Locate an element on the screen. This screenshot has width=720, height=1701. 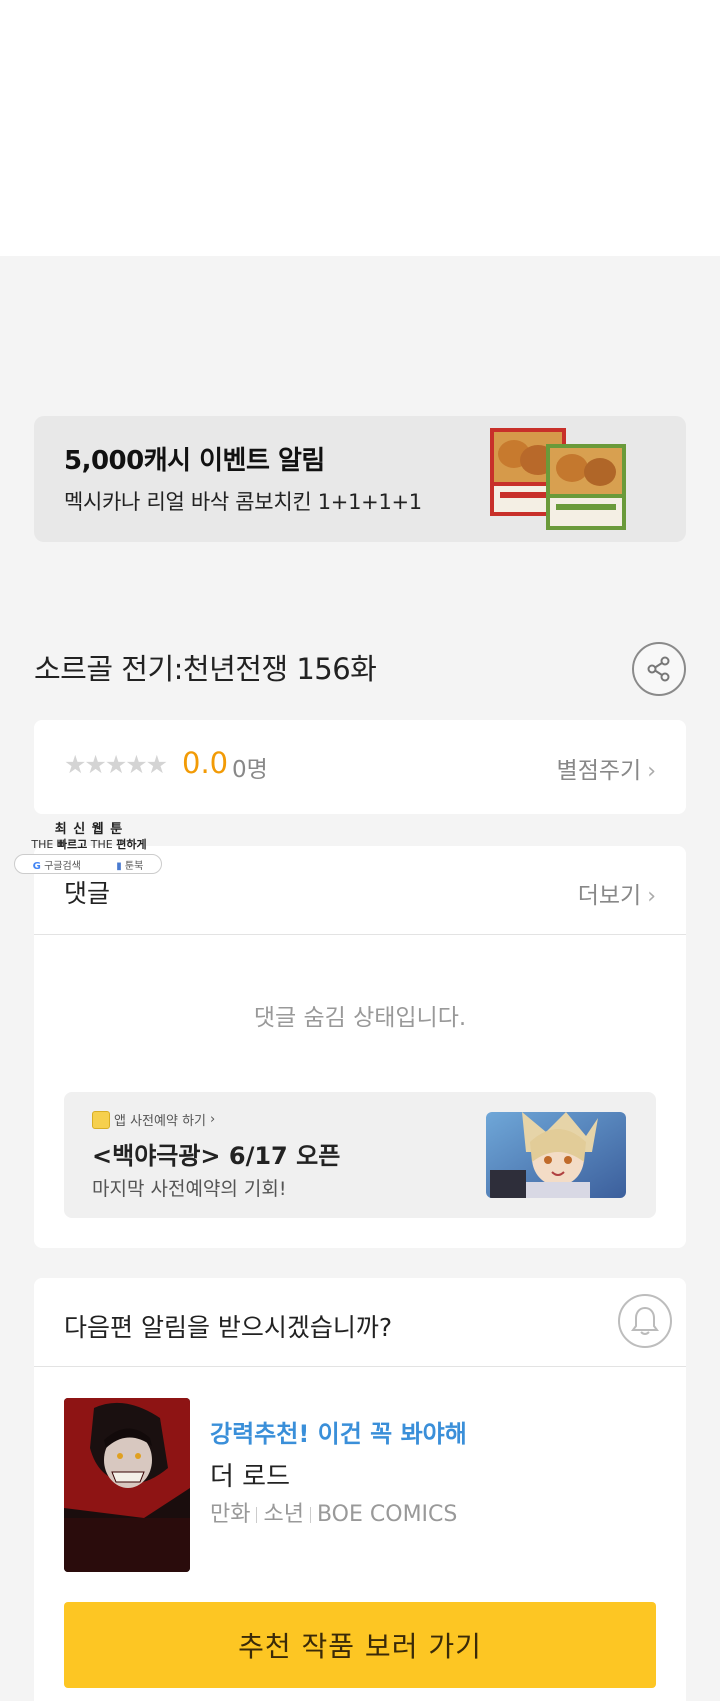
more-link-label: 더보기 is located at coordinates (609, 896).